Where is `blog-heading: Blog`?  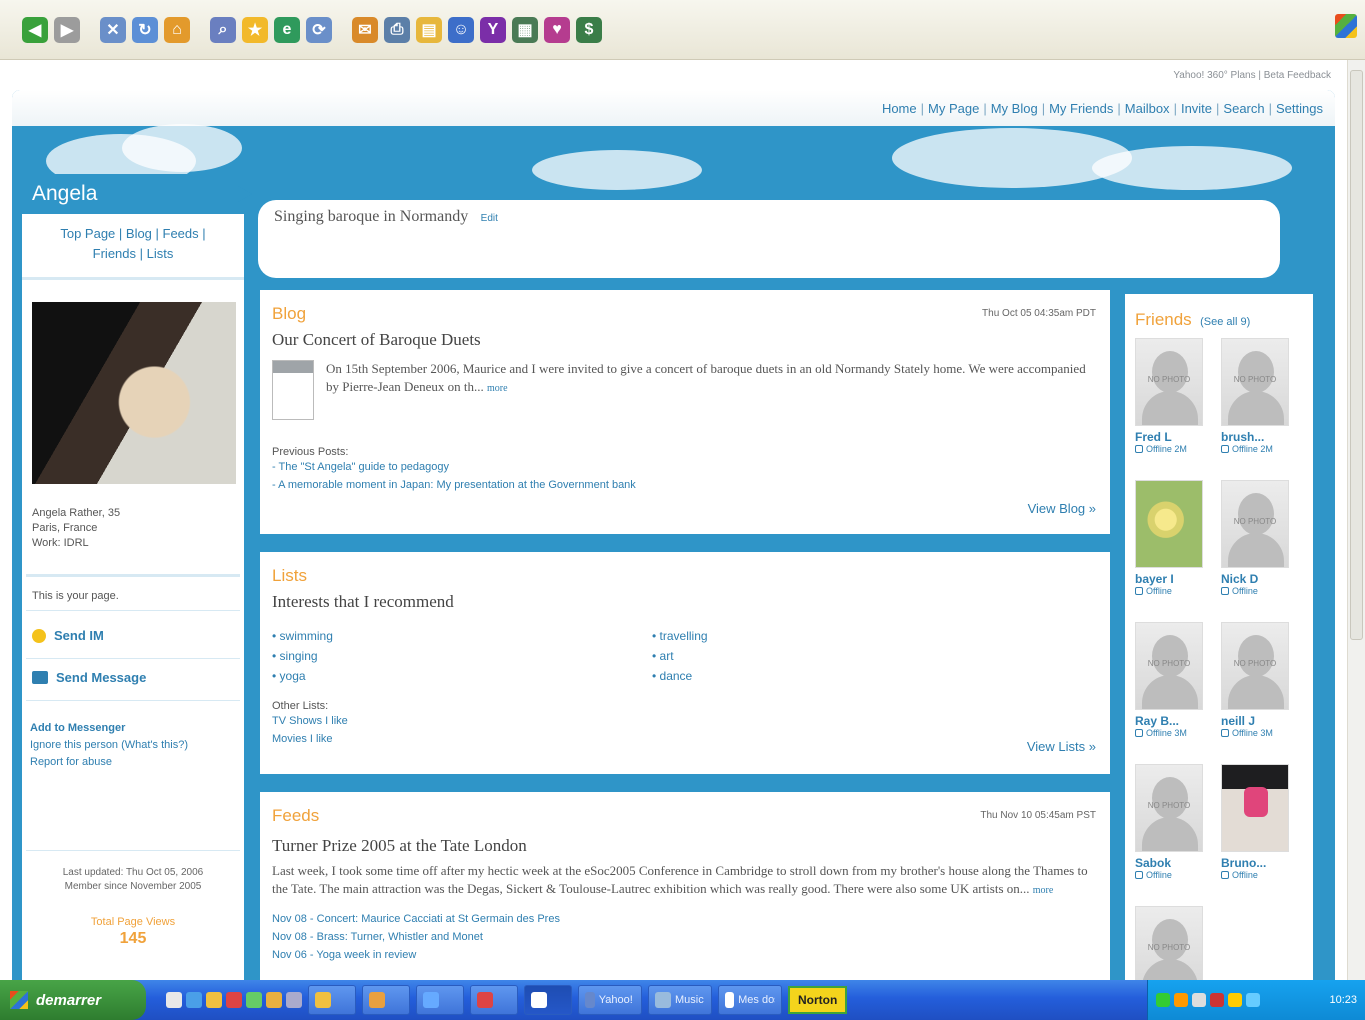
blog-heading: Blog is located at coordinates (685, 314).